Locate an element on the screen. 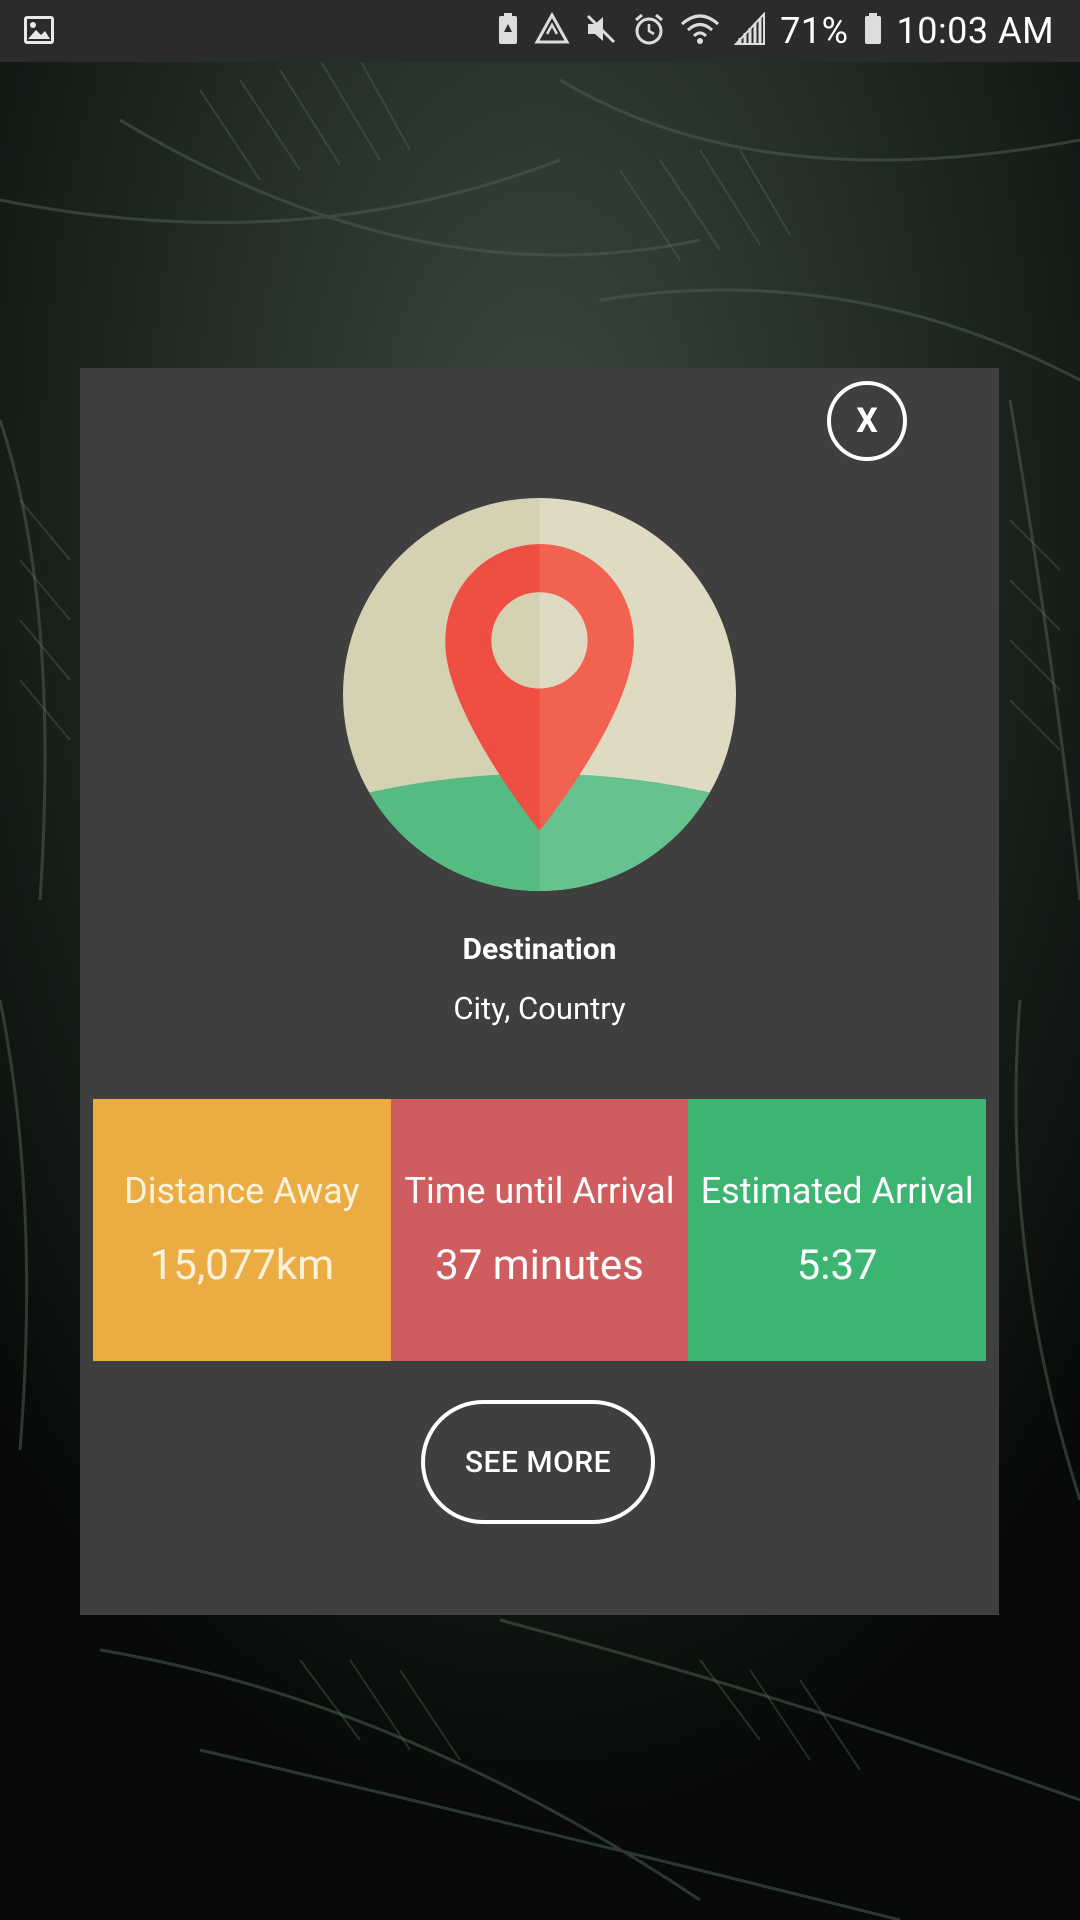  status-bar: 71% 10:03 AM is located at coordinates (540, 31).